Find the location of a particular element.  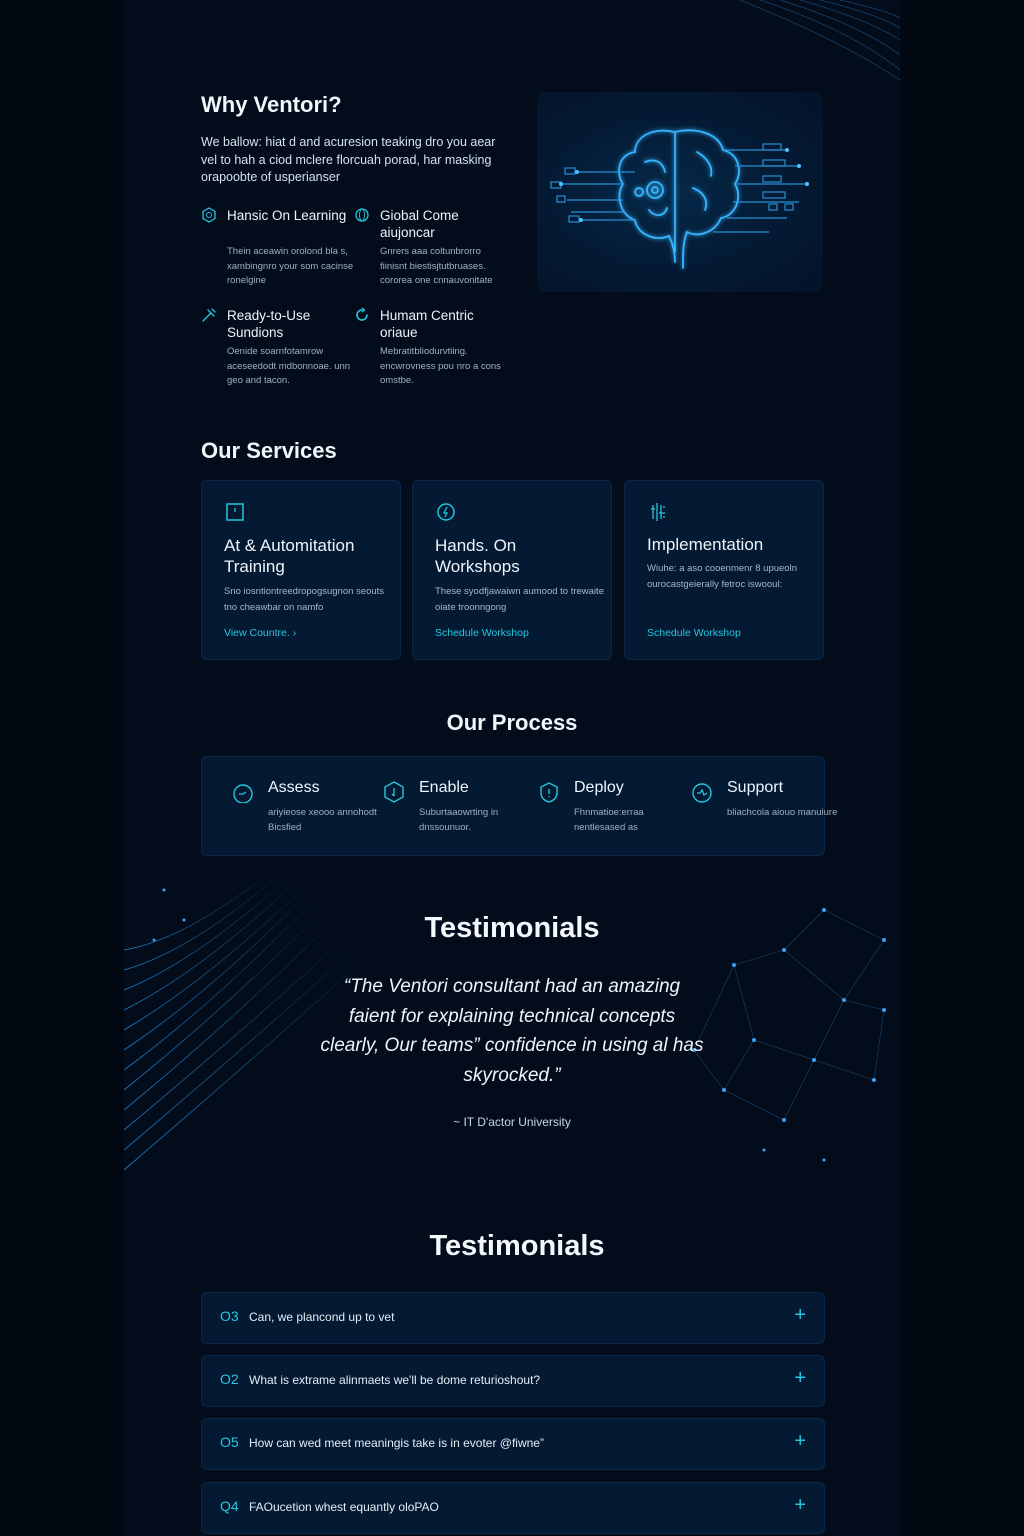

link-label: View Countre. is located at coordinates (257, 633).